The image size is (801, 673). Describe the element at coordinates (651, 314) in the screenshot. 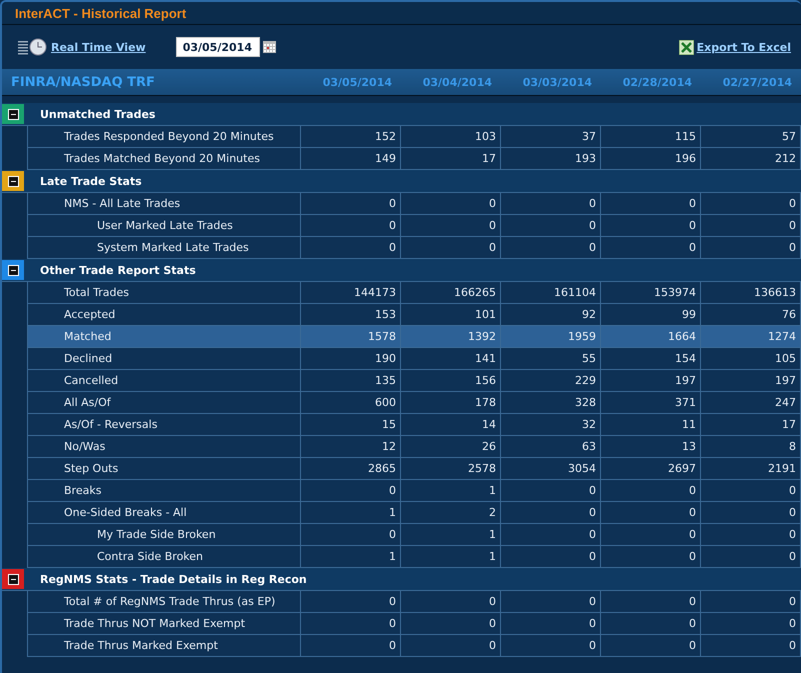

I see `table-cell: 99` at that location.